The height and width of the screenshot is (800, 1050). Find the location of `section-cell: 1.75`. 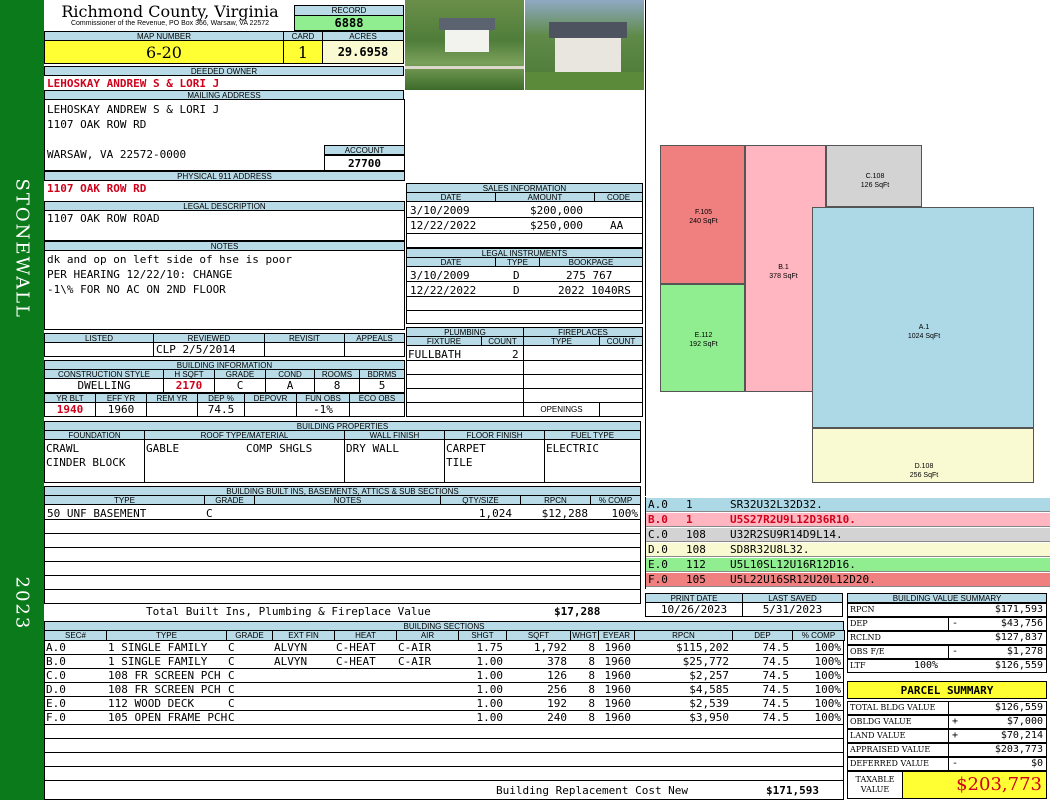

section-cell: 1.75 is located at coordinates (490, 647).